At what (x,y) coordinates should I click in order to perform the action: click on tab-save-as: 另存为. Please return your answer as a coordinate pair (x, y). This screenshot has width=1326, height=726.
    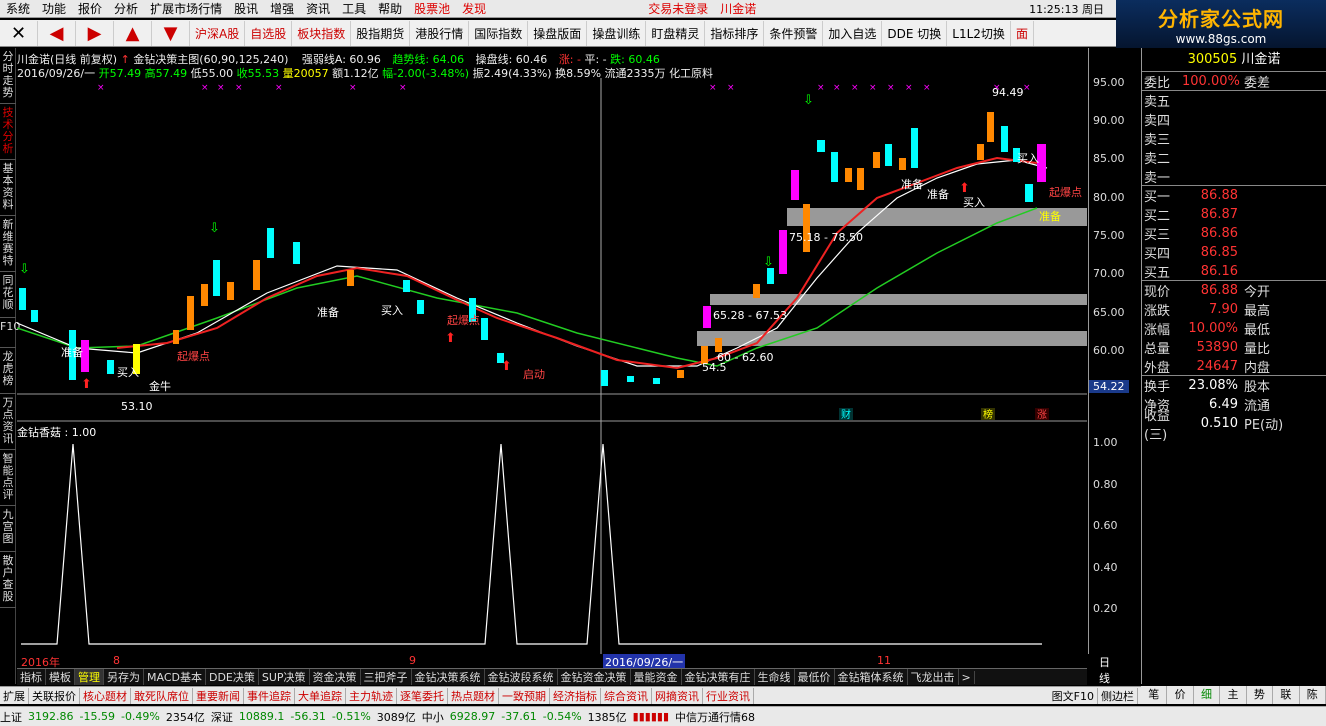
    Looking at the image, I should click on (124, 677).